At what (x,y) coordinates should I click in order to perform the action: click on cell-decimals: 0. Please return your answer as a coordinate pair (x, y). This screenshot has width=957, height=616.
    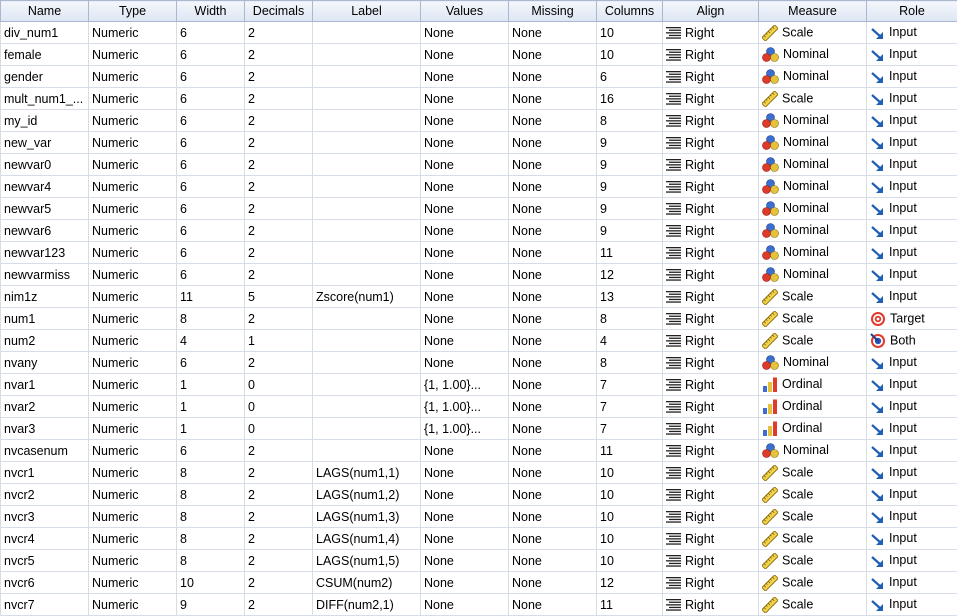
    Looking at the image, I should click on (279, 407).